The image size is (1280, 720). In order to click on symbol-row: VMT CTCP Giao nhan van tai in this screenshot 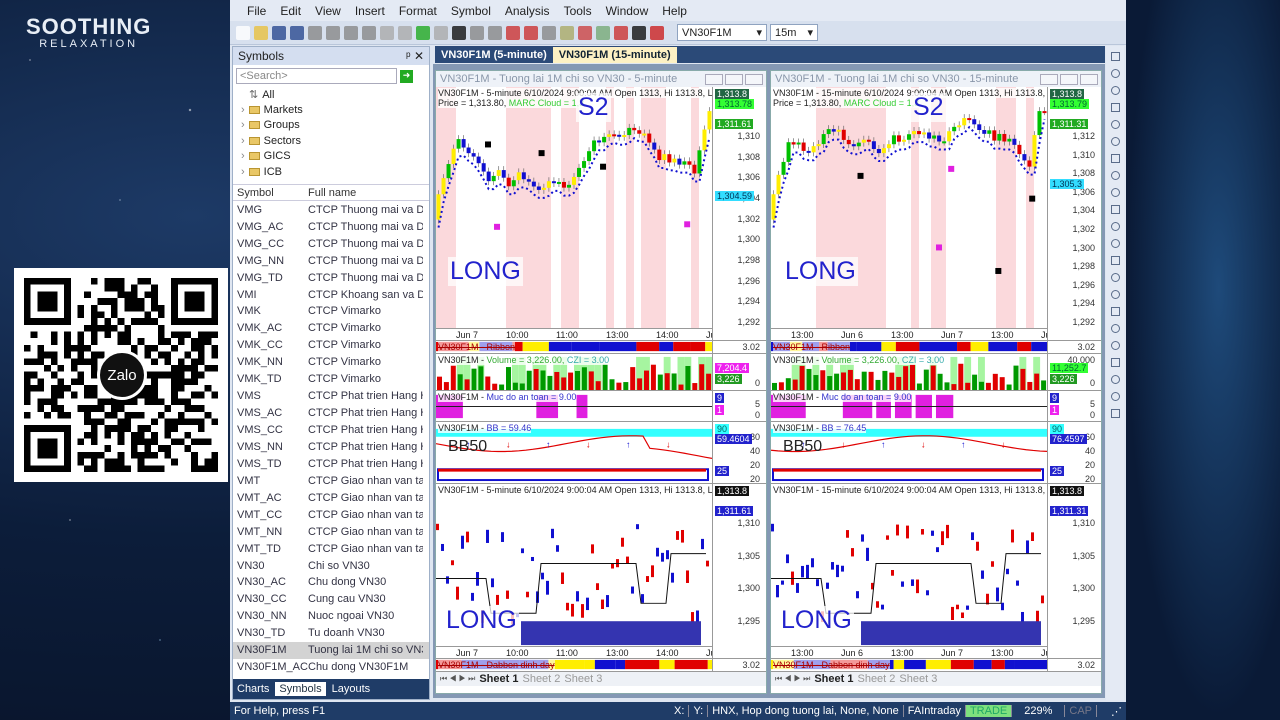, I will do `click(331, 480)`.